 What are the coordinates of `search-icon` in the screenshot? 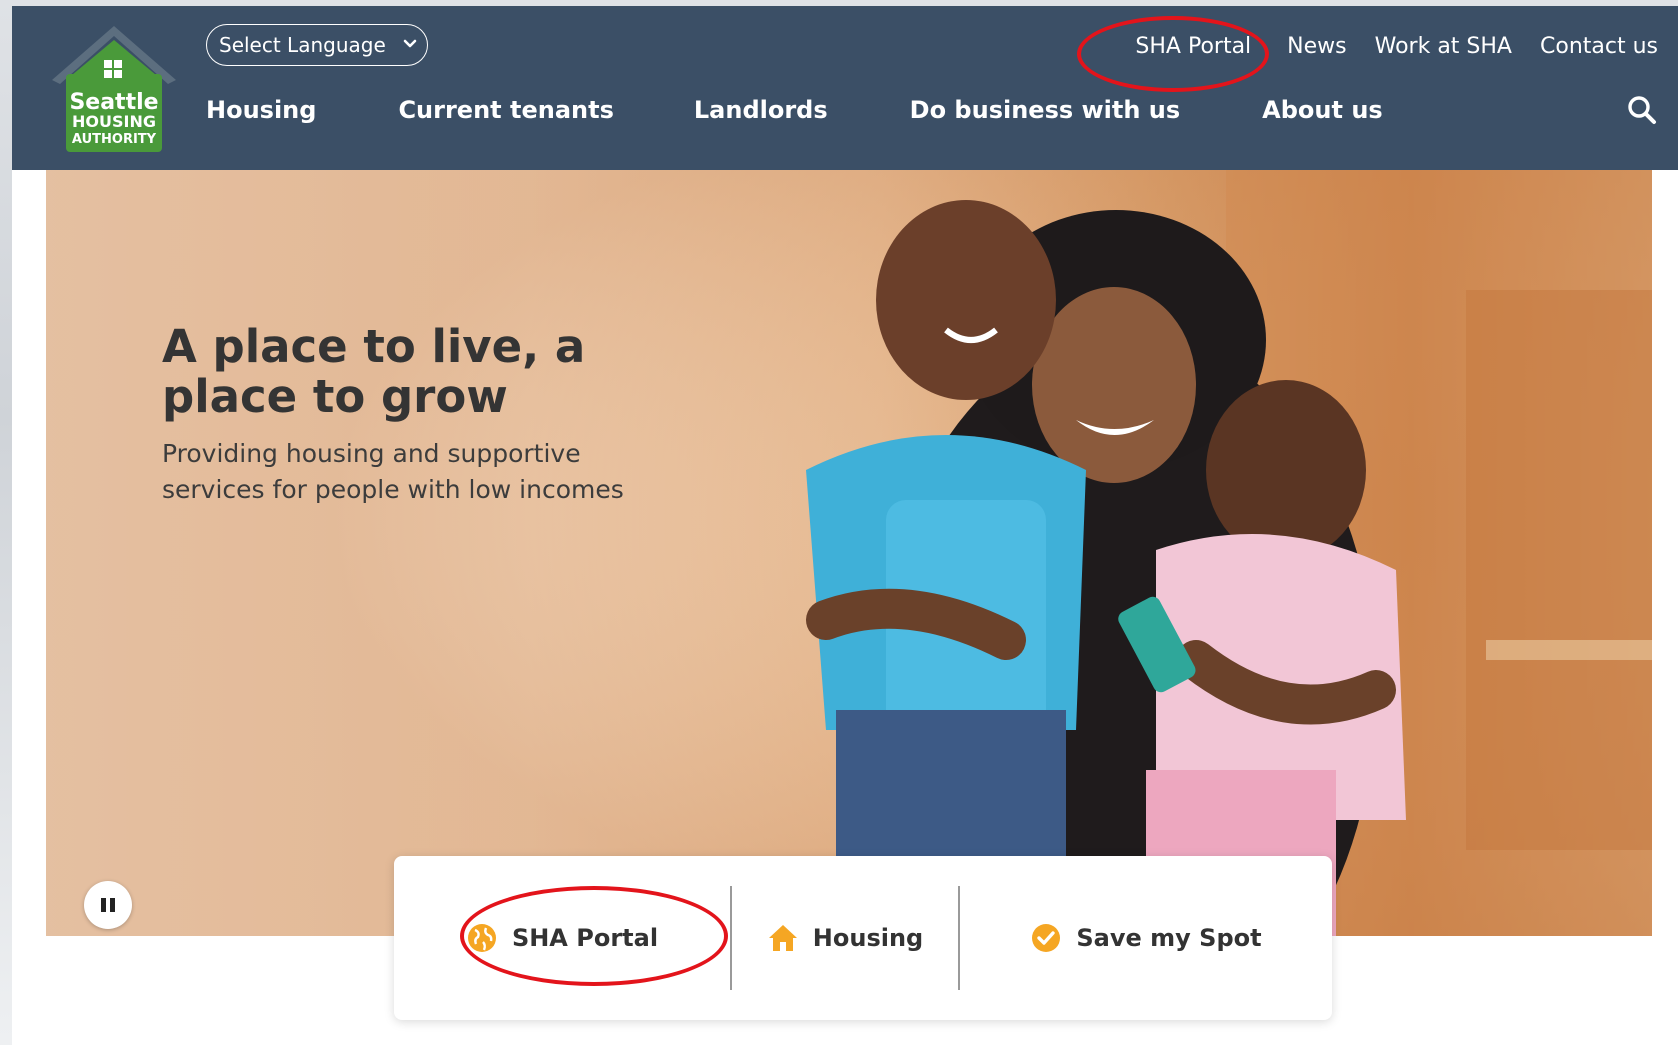 It's located at (1642, 110).